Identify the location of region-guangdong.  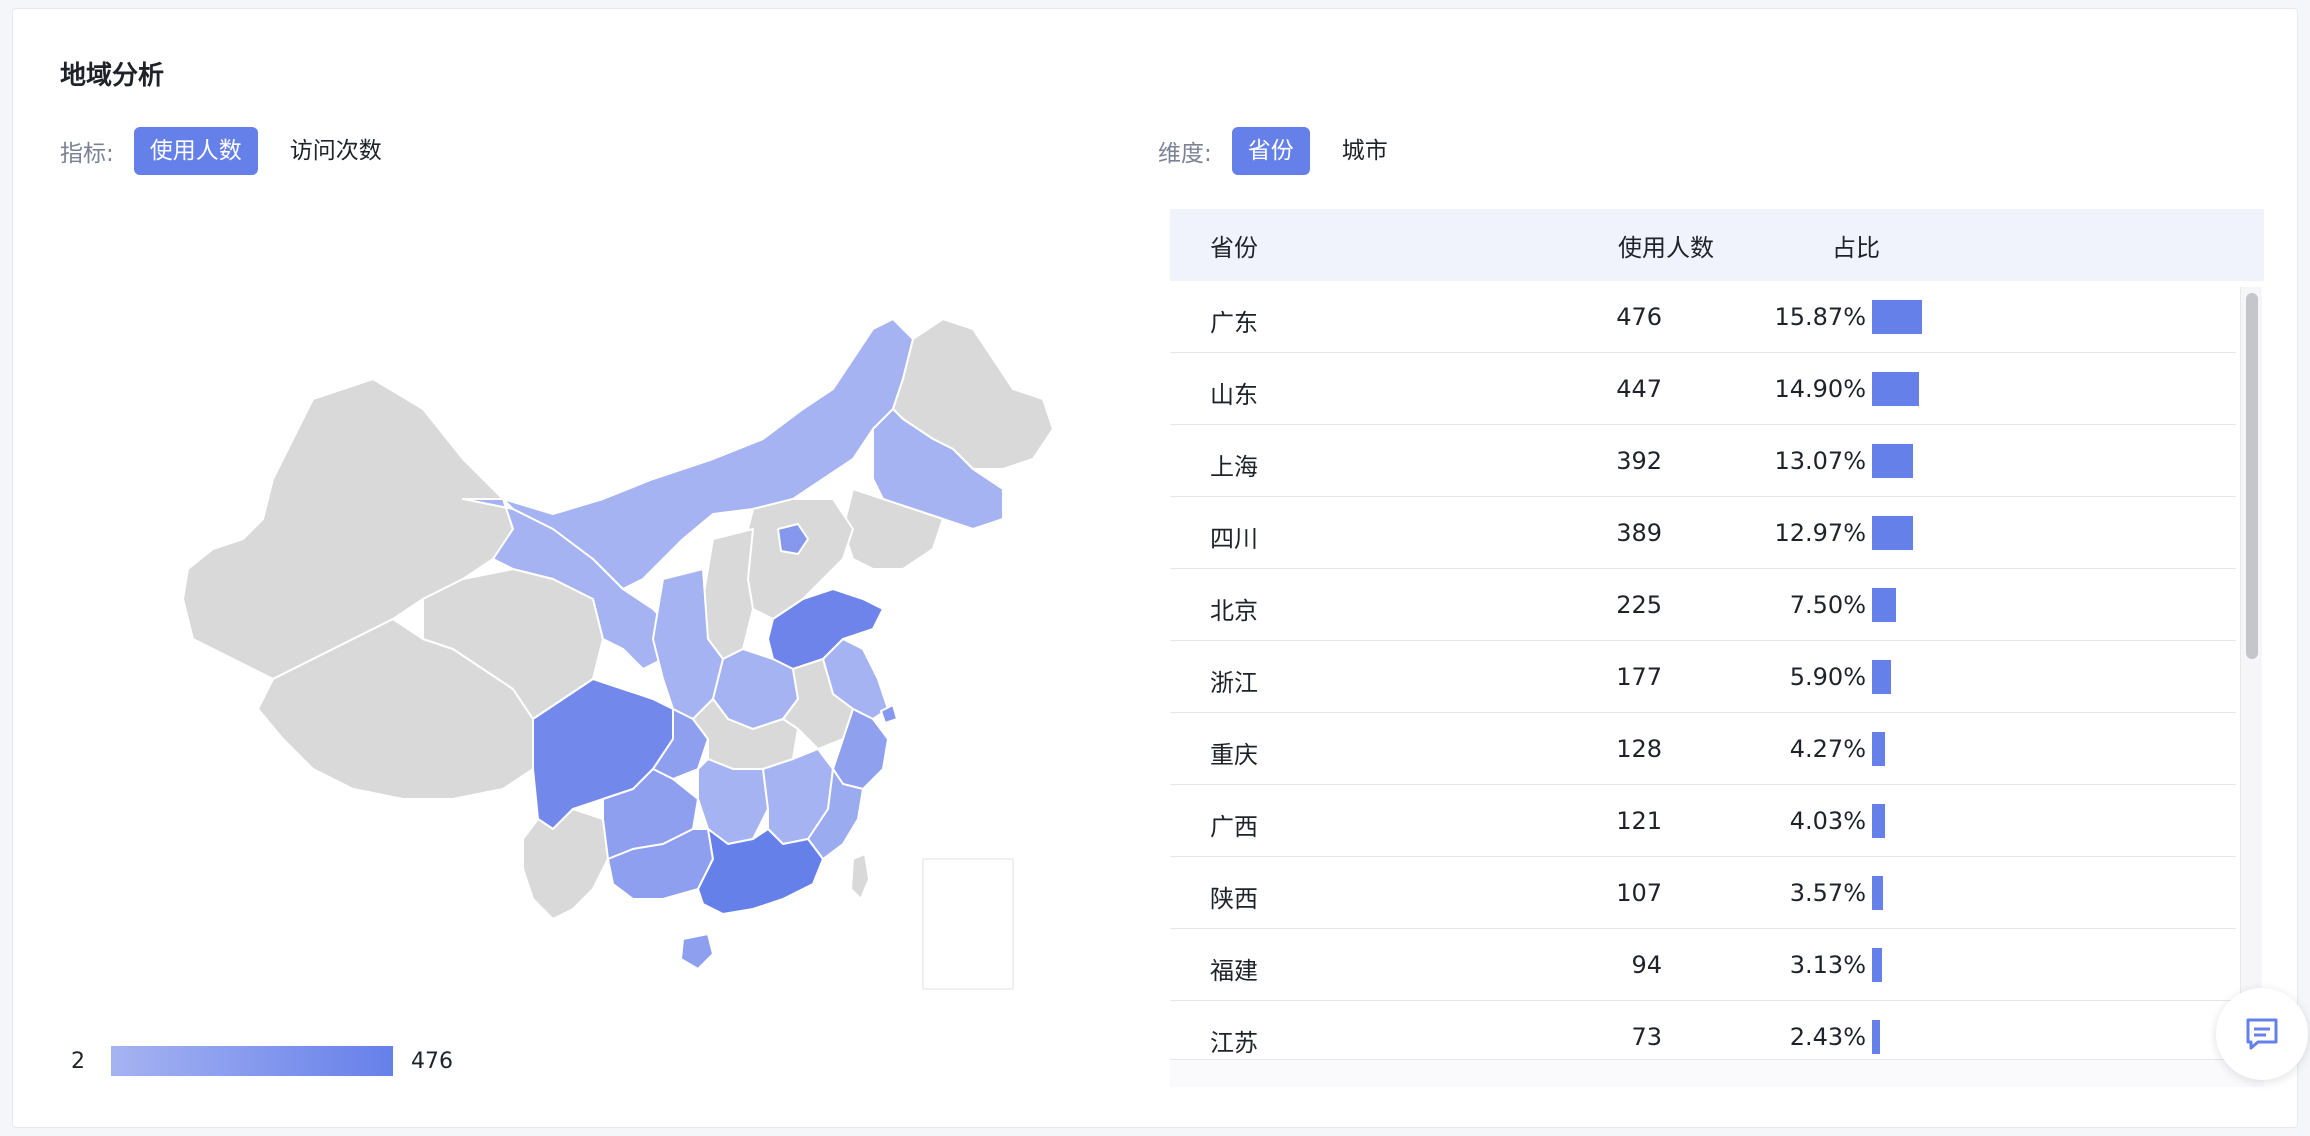
(760, 871).